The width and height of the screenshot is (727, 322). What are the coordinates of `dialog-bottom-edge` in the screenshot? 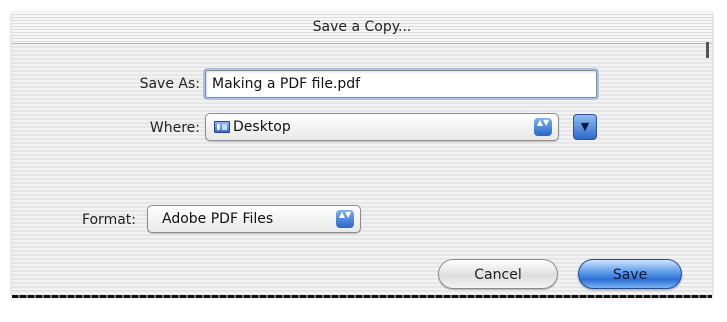 It's located at (362, 296).